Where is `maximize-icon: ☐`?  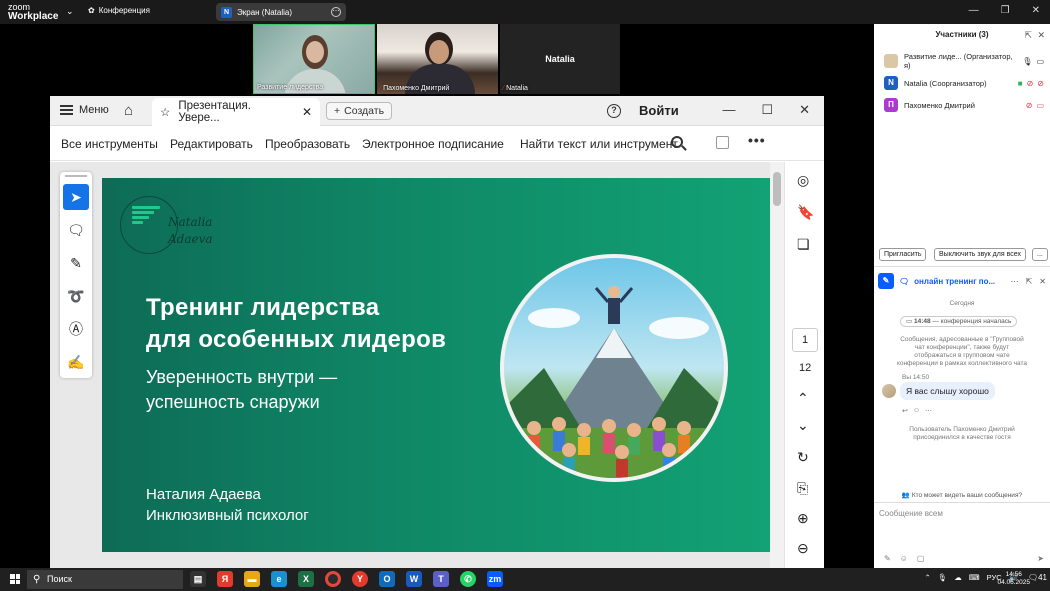 maximize-icon: ☐ is located at coordinates (767, 110).